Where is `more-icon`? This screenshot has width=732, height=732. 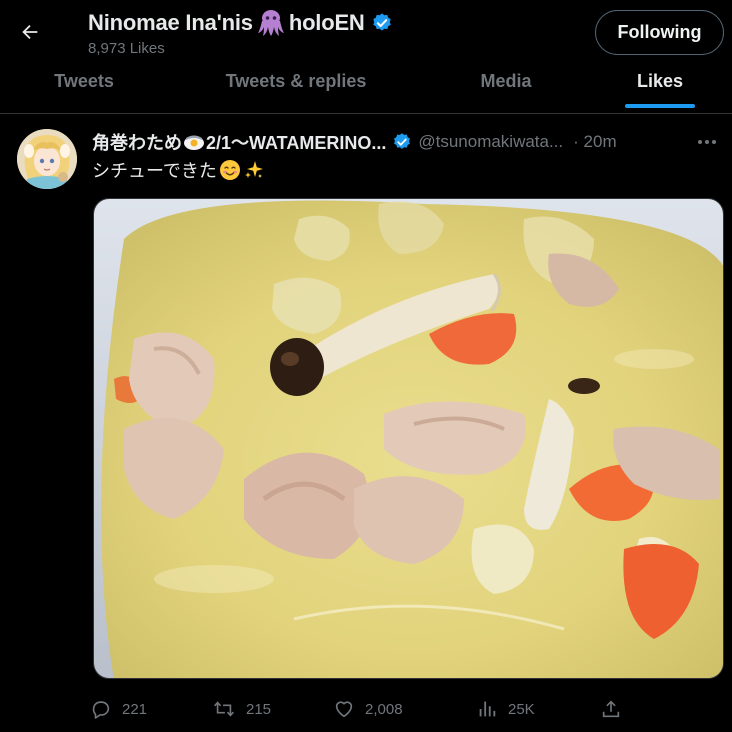 more-icon is located at coordinates (707, 142).